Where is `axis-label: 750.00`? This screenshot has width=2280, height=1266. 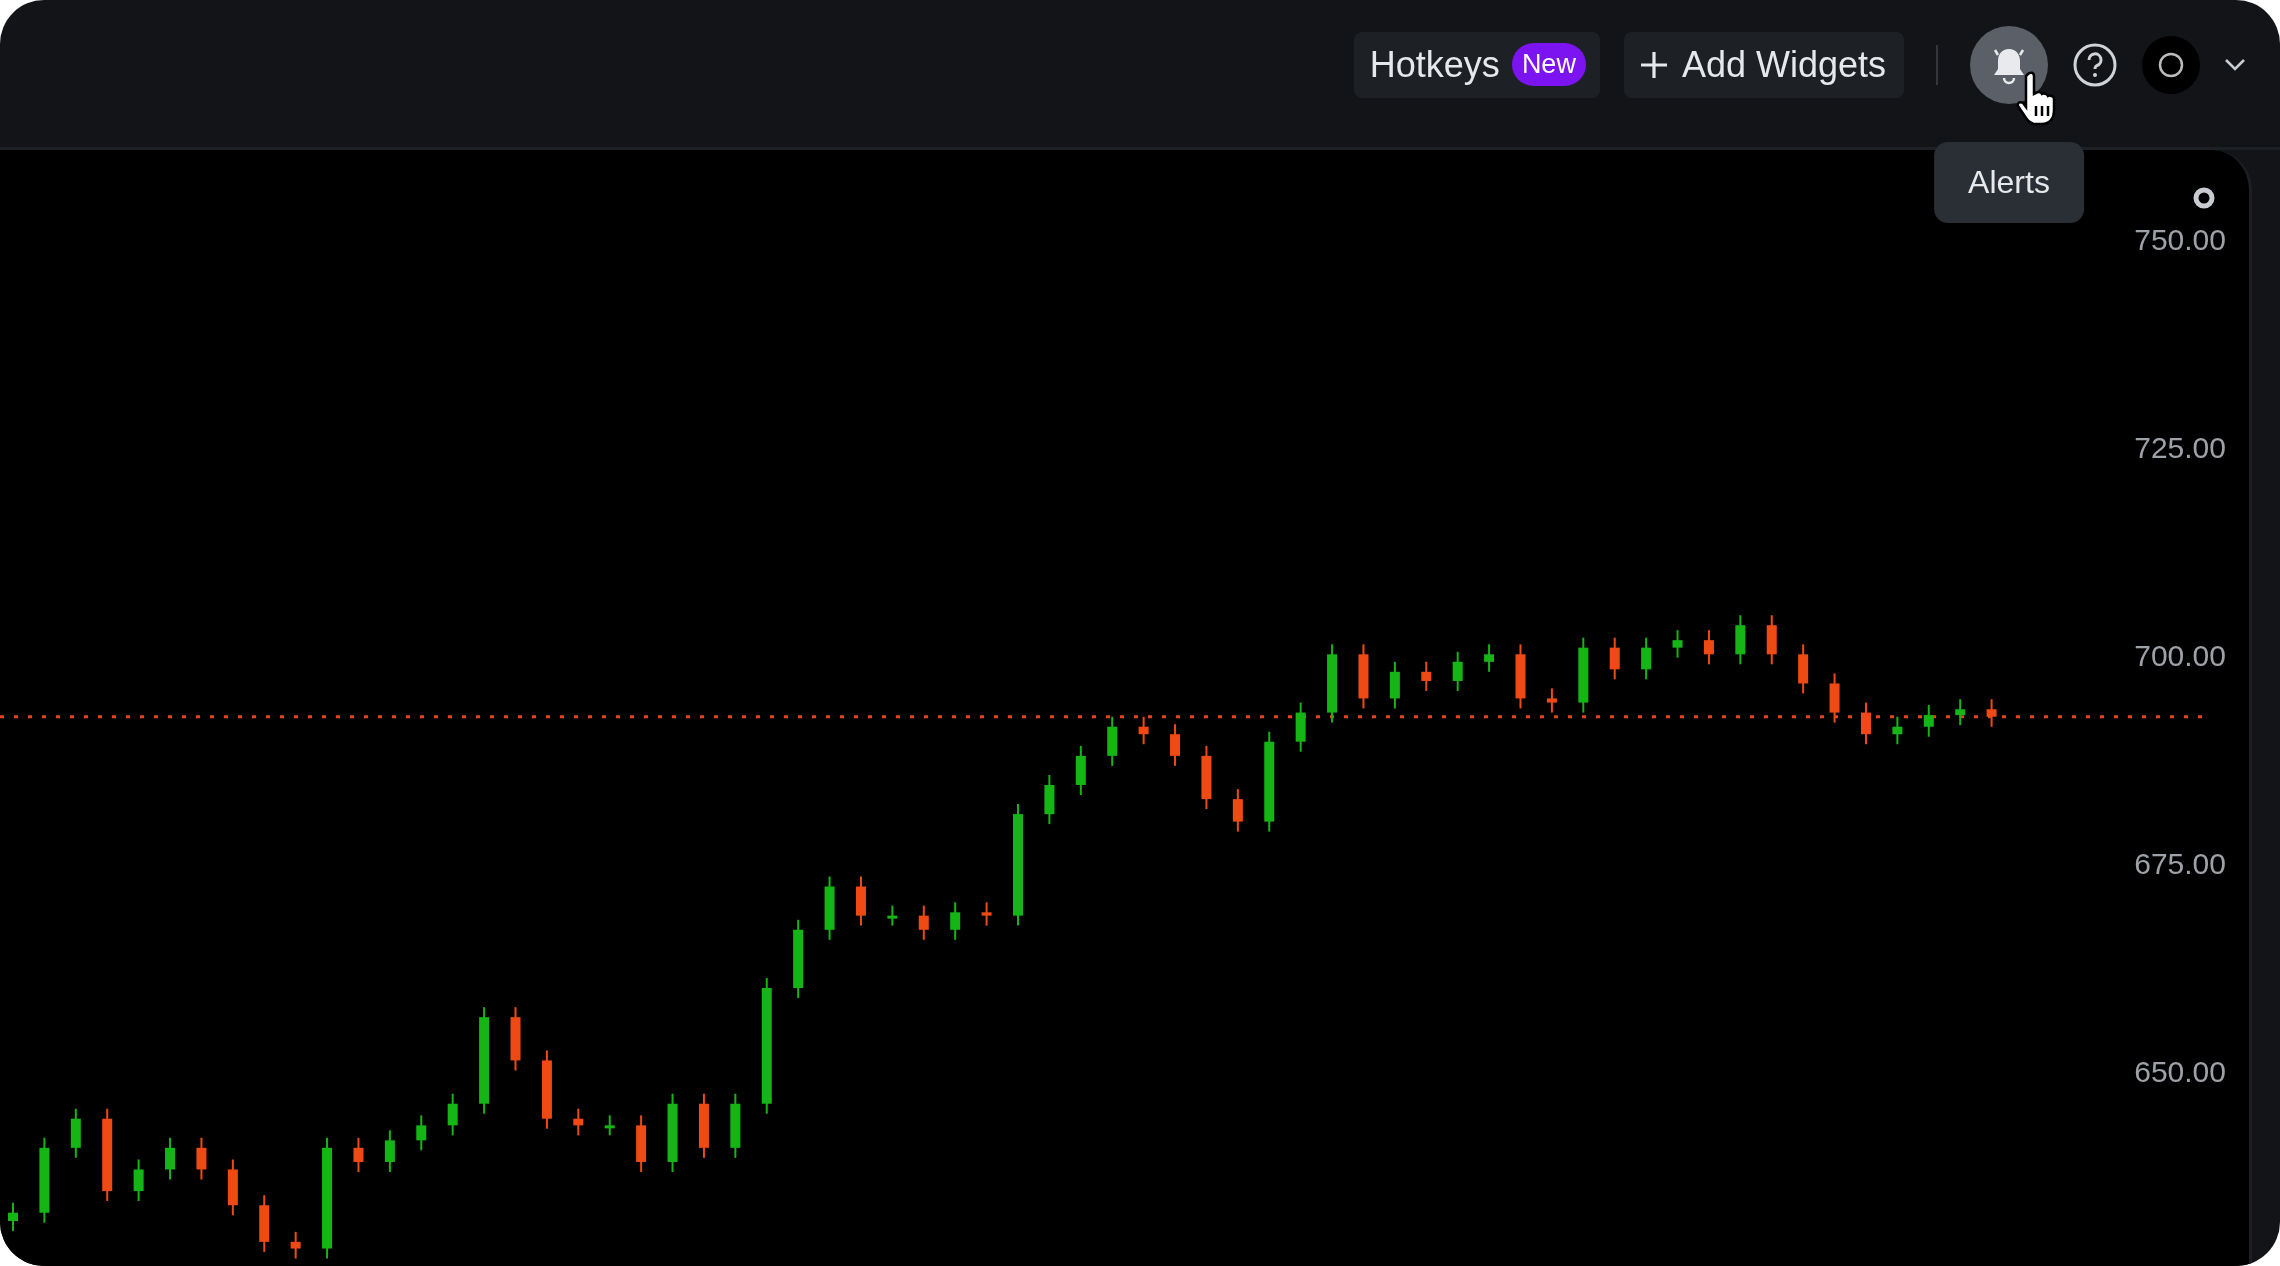
axis-label: 750.00 is located at coordinates (2180, 239).